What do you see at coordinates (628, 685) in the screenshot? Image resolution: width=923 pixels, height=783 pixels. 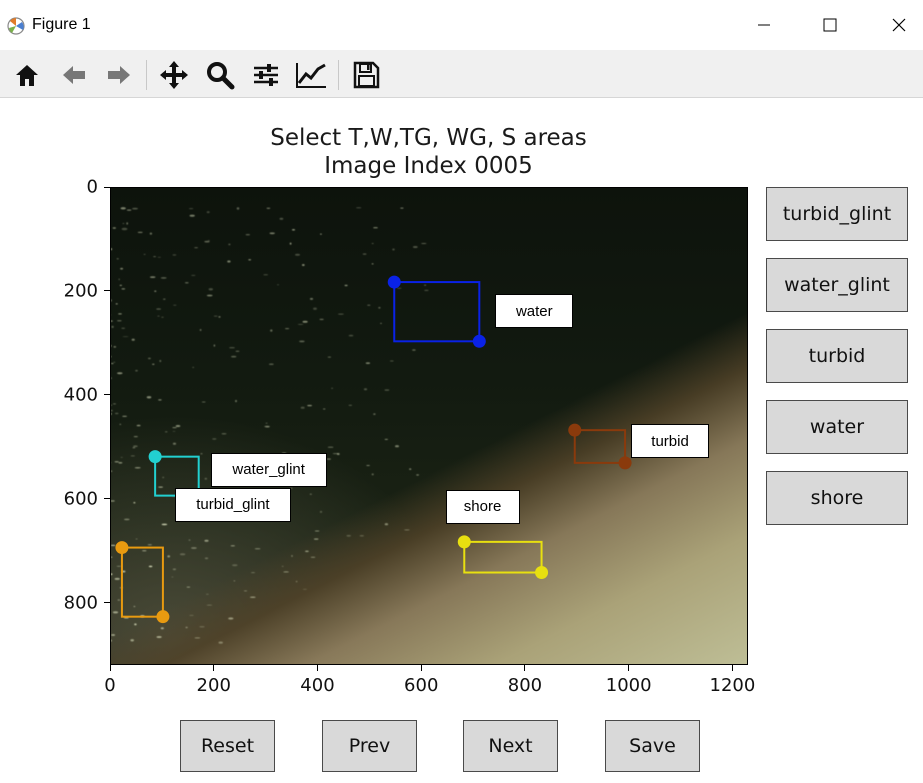 I see `x-tick-label: 1000` at bounding box center [628, 685].